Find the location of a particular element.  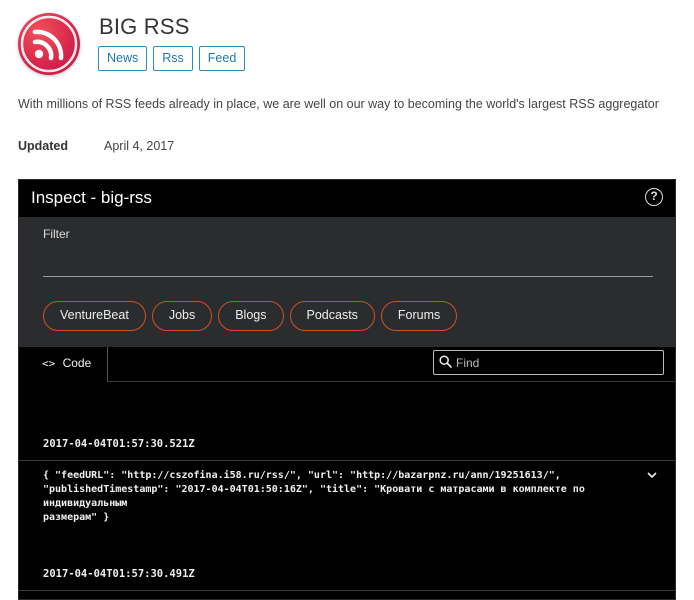

panel-title: Inspect - big-rss is located at coordinates (91, 197).